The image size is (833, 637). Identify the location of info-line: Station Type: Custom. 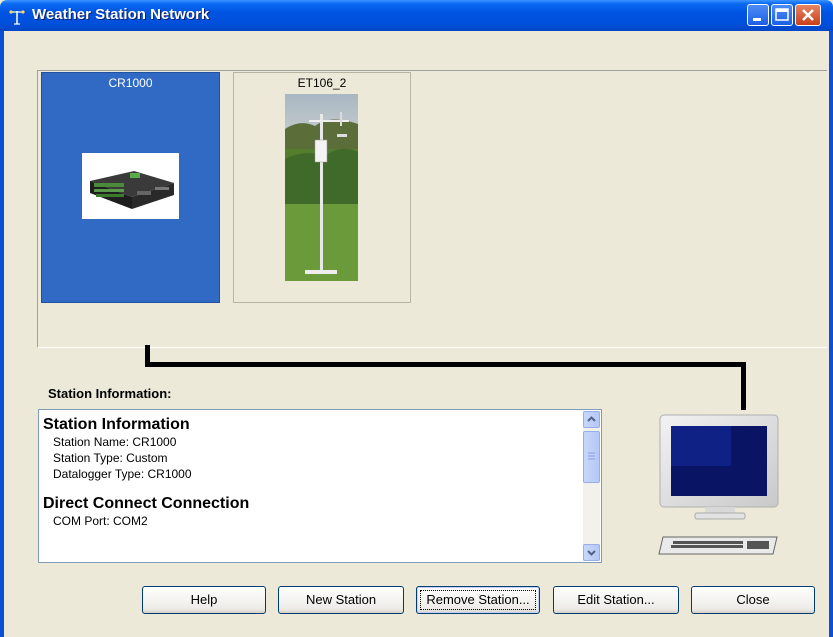
(110, 458).